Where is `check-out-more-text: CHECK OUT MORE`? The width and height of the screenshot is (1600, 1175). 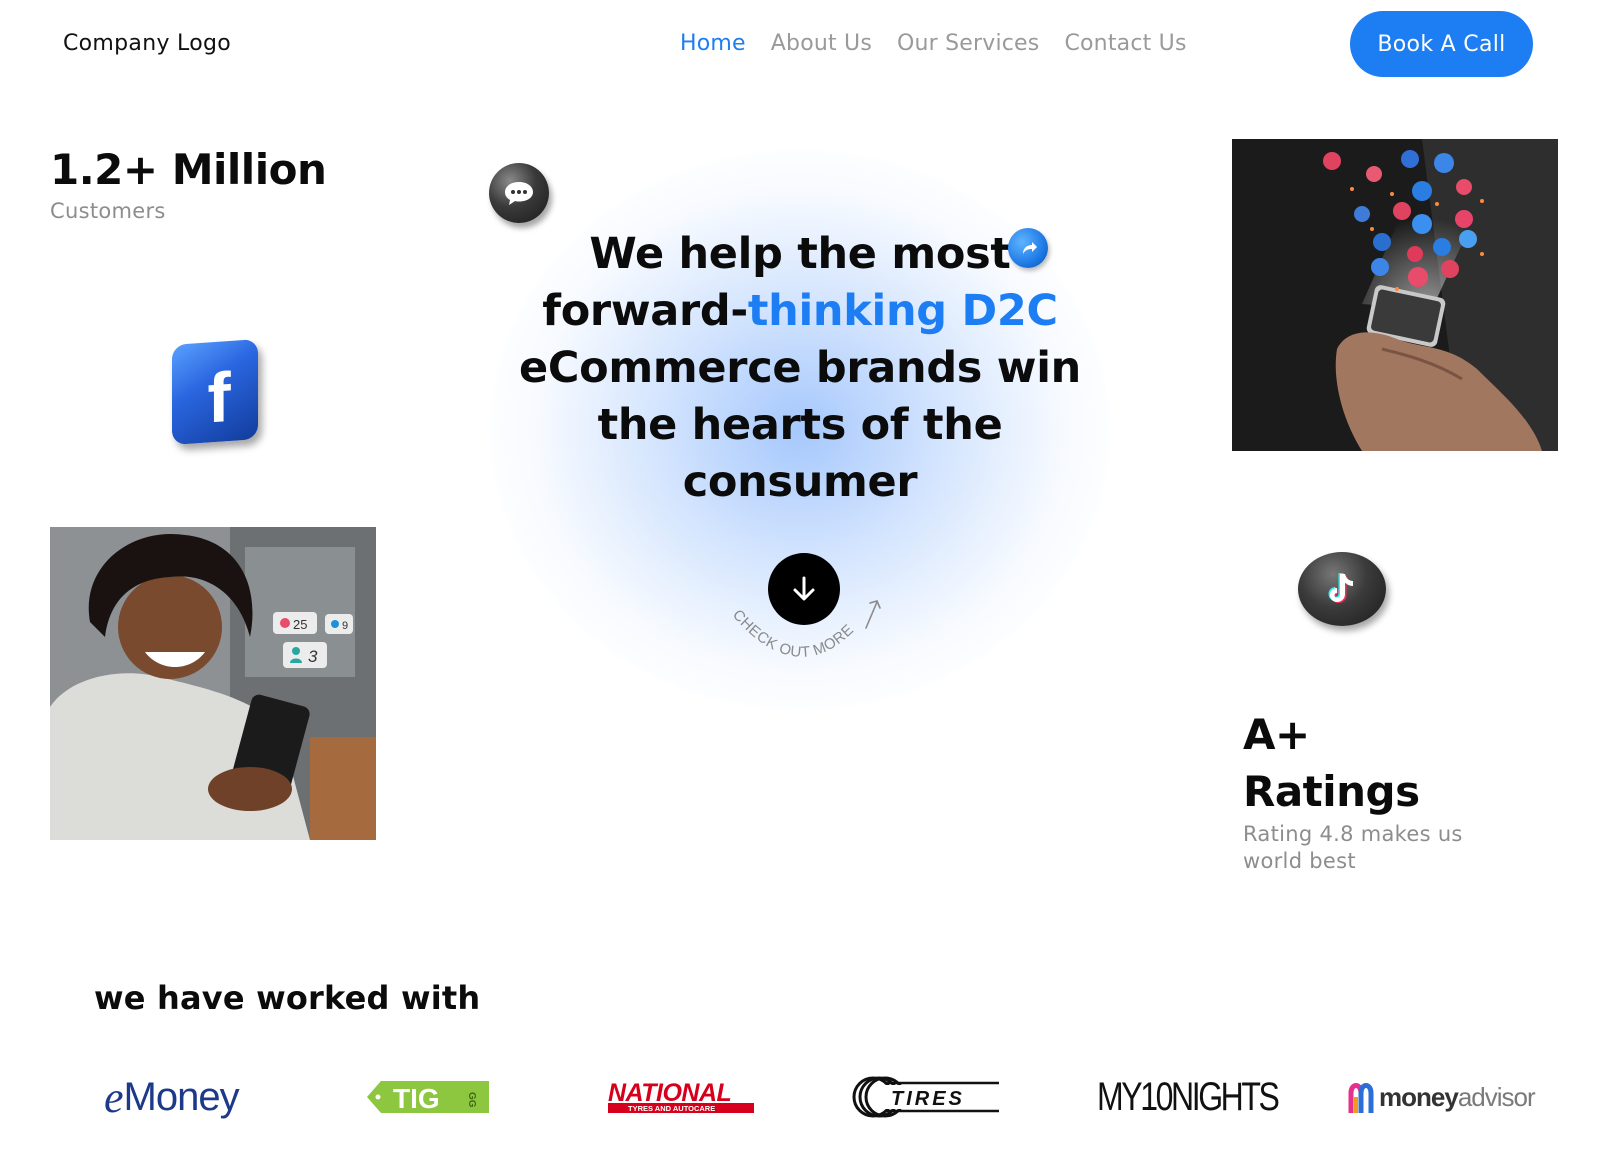 check-out-more-text: CHECK OUT MORE is located at coordinates (793, 633).